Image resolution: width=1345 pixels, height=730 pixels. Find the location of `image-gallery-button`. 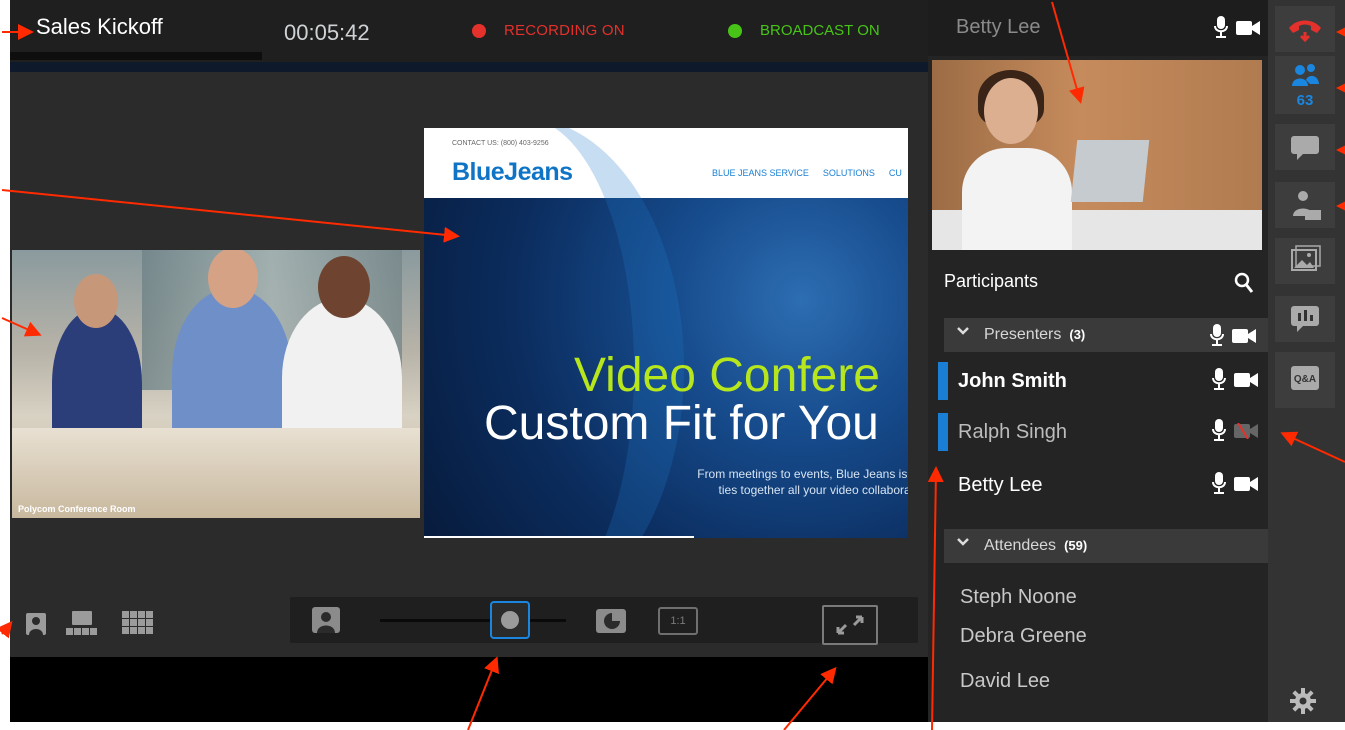

image-gallery-button is located at coordinates (1305, 261).